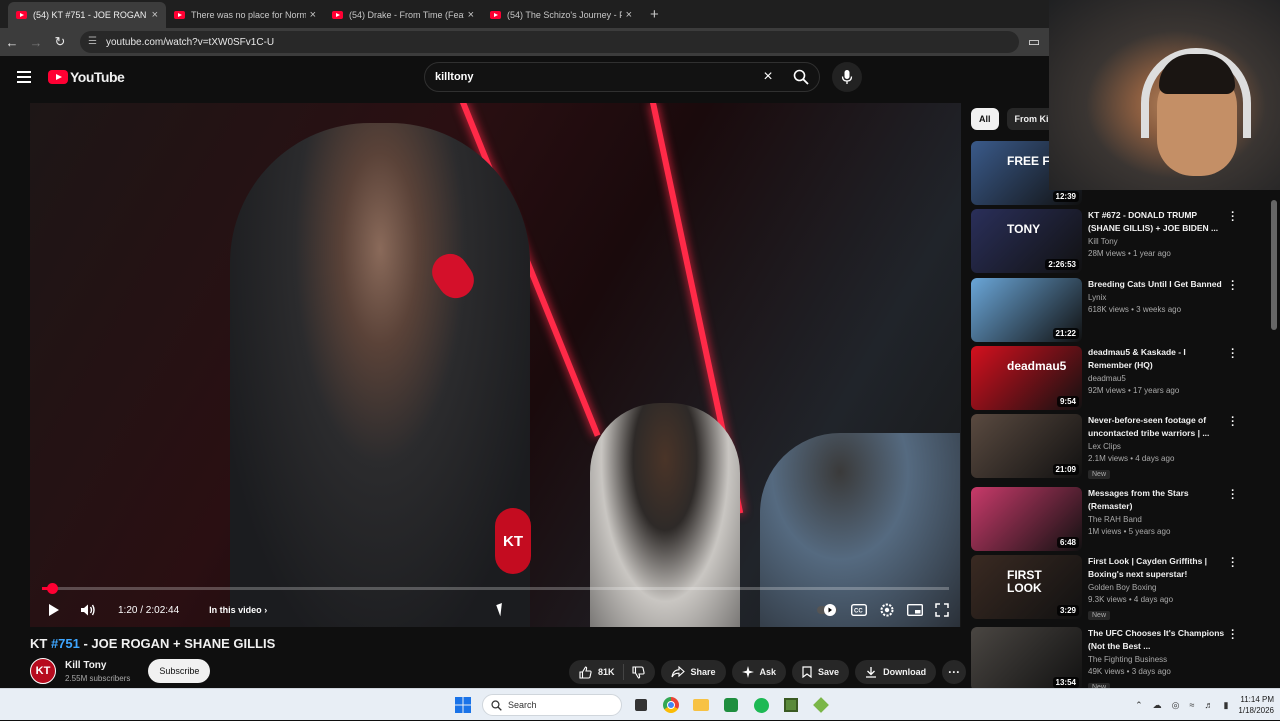 This screenshot has width=1280, height=721. What do you see at coordinates (859, 610) in the screenshot?
I see `captions-button: CC` at bounding box center [859, 610].